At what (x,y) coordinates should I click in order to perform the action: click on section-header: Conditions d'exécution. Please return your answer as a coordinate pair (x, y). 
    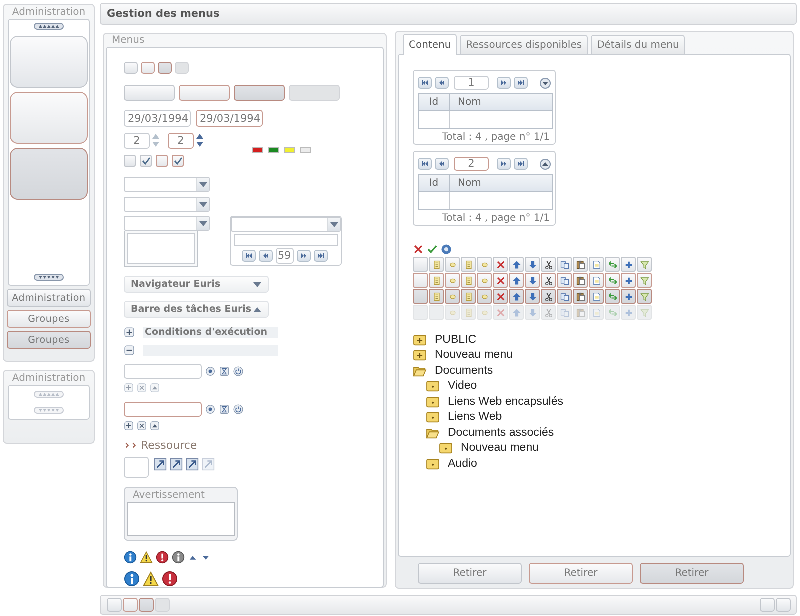
    Looking at the image, I should click on (210, 332).